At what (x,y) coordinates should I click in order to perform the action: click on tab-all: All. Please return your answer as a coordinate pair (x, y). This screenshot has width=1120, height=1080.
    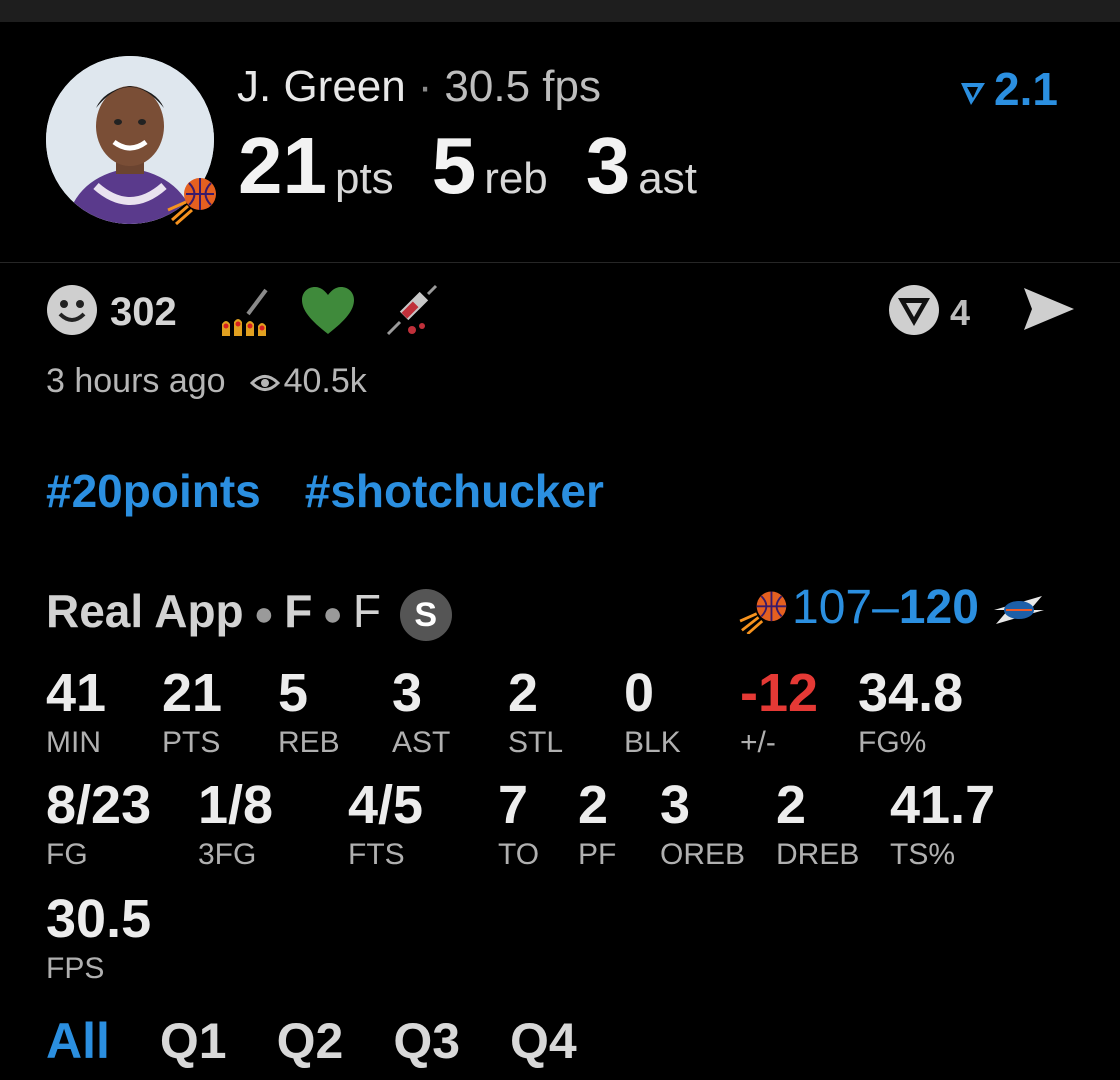
    Looking at the image, I should click on (78, 1041).